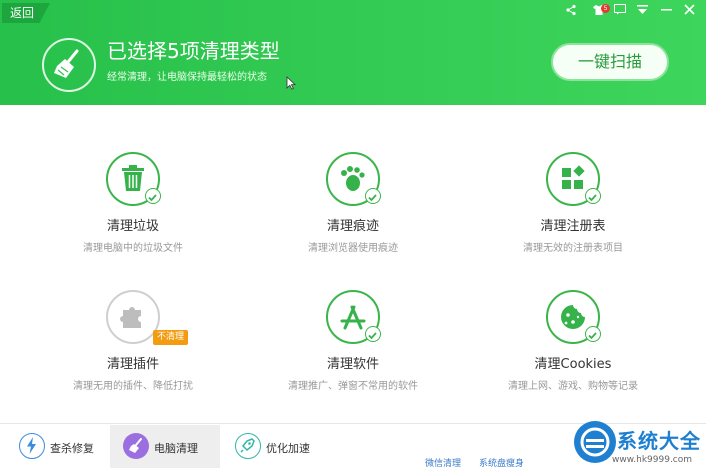 The height and width of the screenshot is (470, 706). What do you see at coordinates (610, 62) in the screenshot?
I see `one-click-scan-button: 一键扫描` at bounding box center [610, 62].